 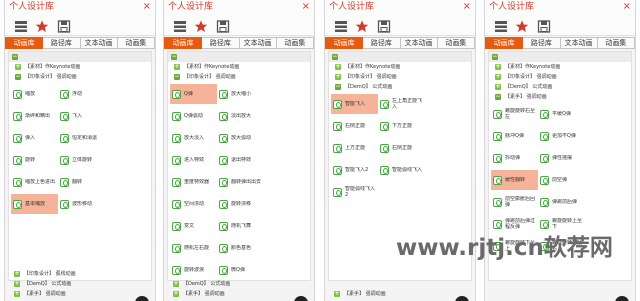 I want to click on section-header: − 【DemQ】 公式动画, so click(x=400, y=87).